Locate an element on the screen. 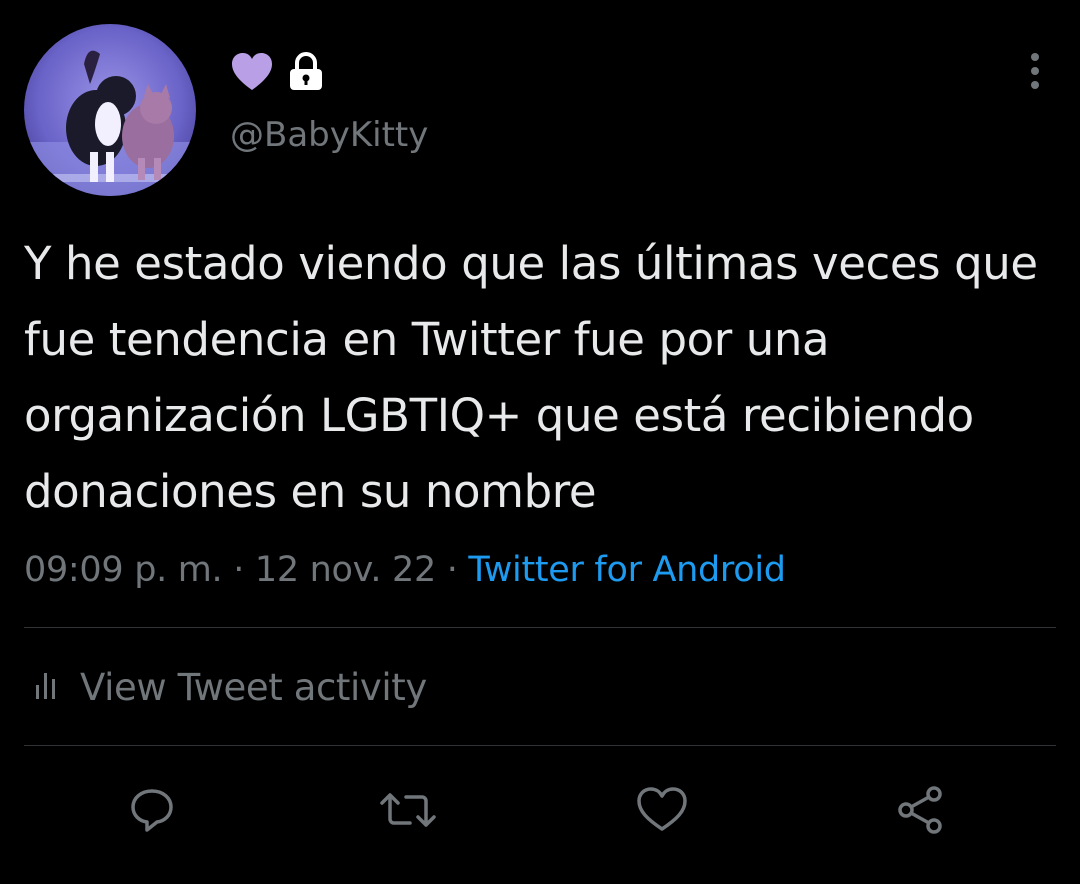  view-tweet-activity-button: View Tweet activity is located at coordinates (230, 687).